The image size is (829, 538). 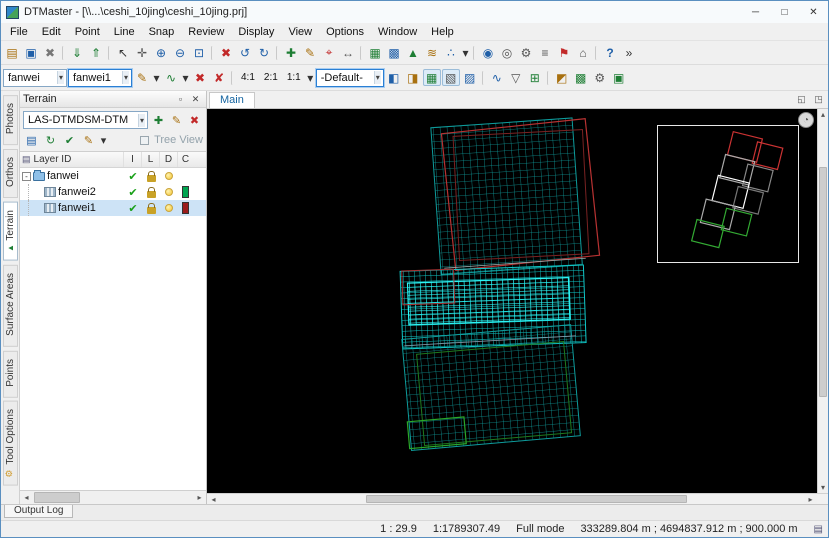 I want to click on chevron-down-icon: ▾, so click(x=60, y=77).